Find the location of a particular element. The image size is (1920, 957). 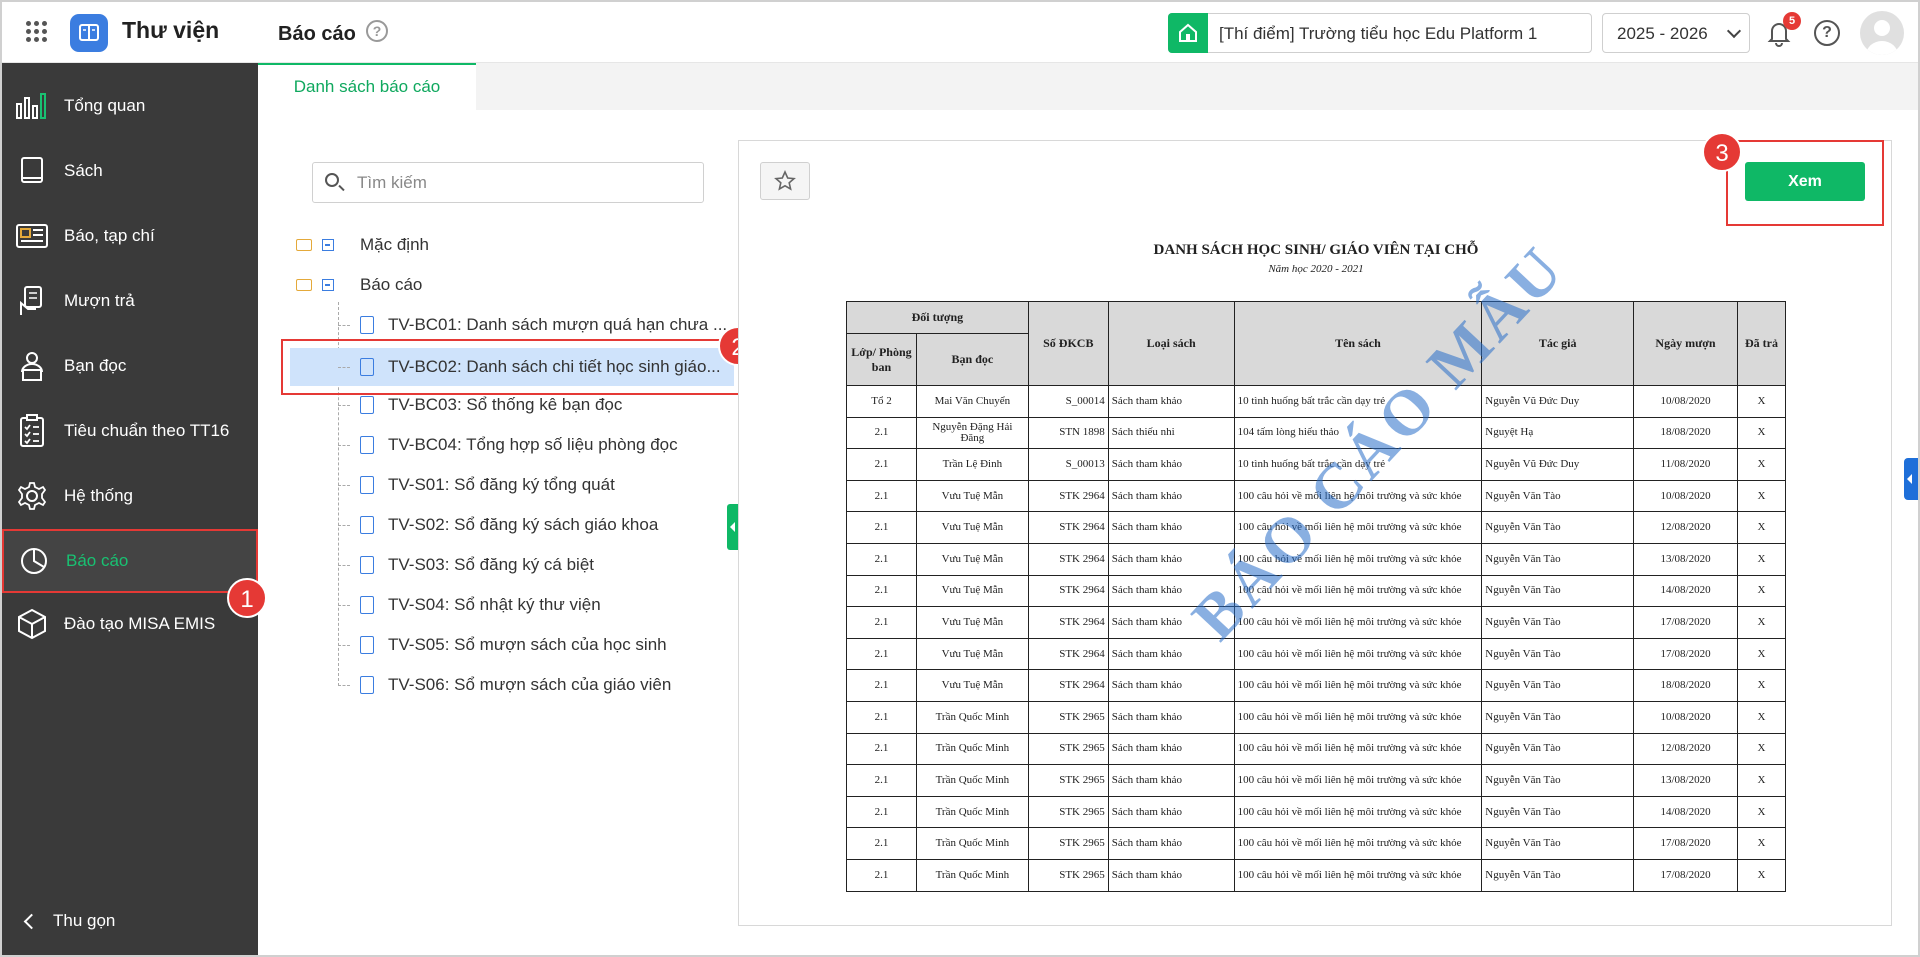

borrow-return-icon is located at coordinates (32, 301).